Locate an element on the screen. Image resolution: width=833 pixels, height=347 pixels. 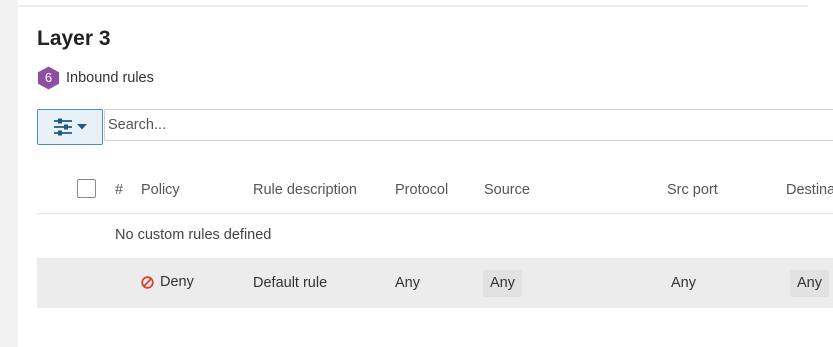
empty-state-message: No custom rules defined is located at coordinates (193, 235).